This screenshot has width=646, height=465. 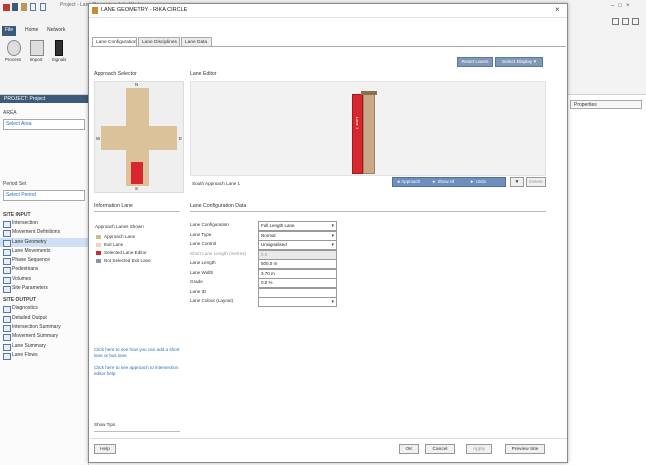 I want to click on config-input: 0.0, so click(x=297, y=254).